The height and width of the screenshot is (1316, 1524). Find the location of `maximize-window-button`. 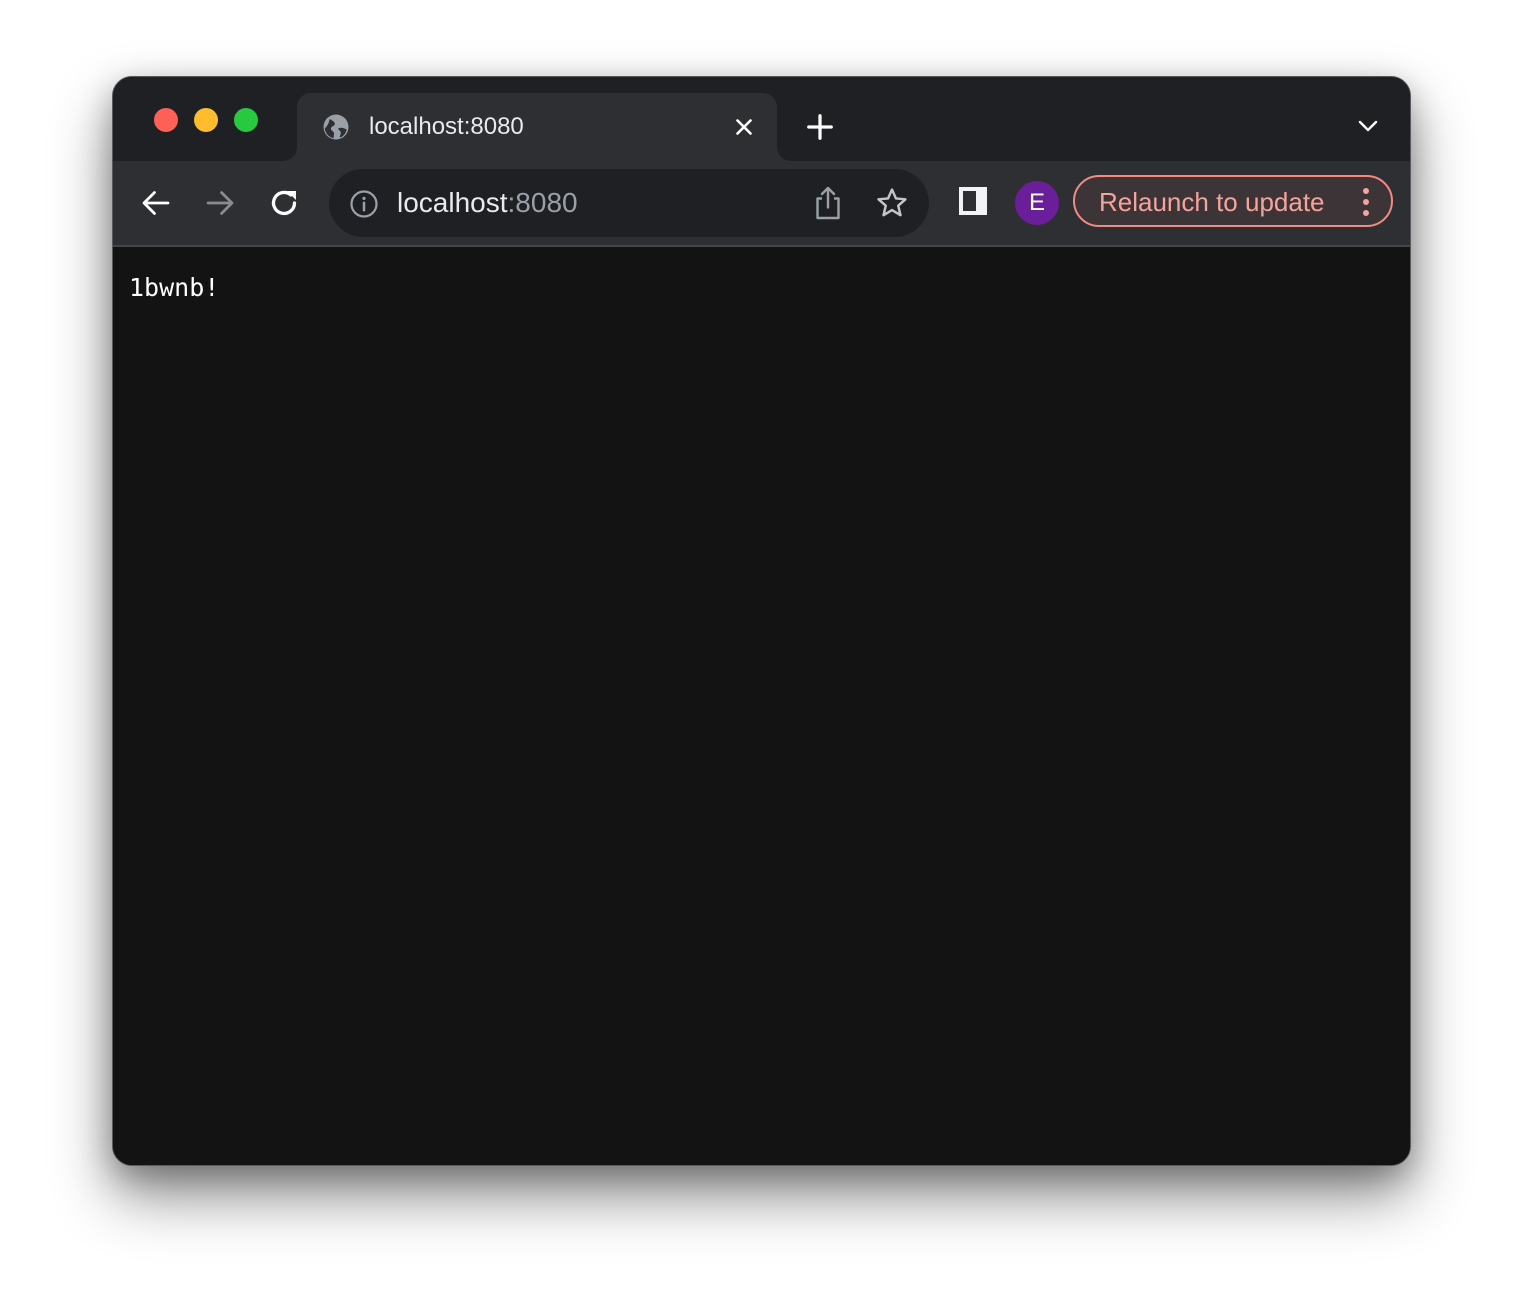

maximize-window-button is located at coordinates (246, 120).